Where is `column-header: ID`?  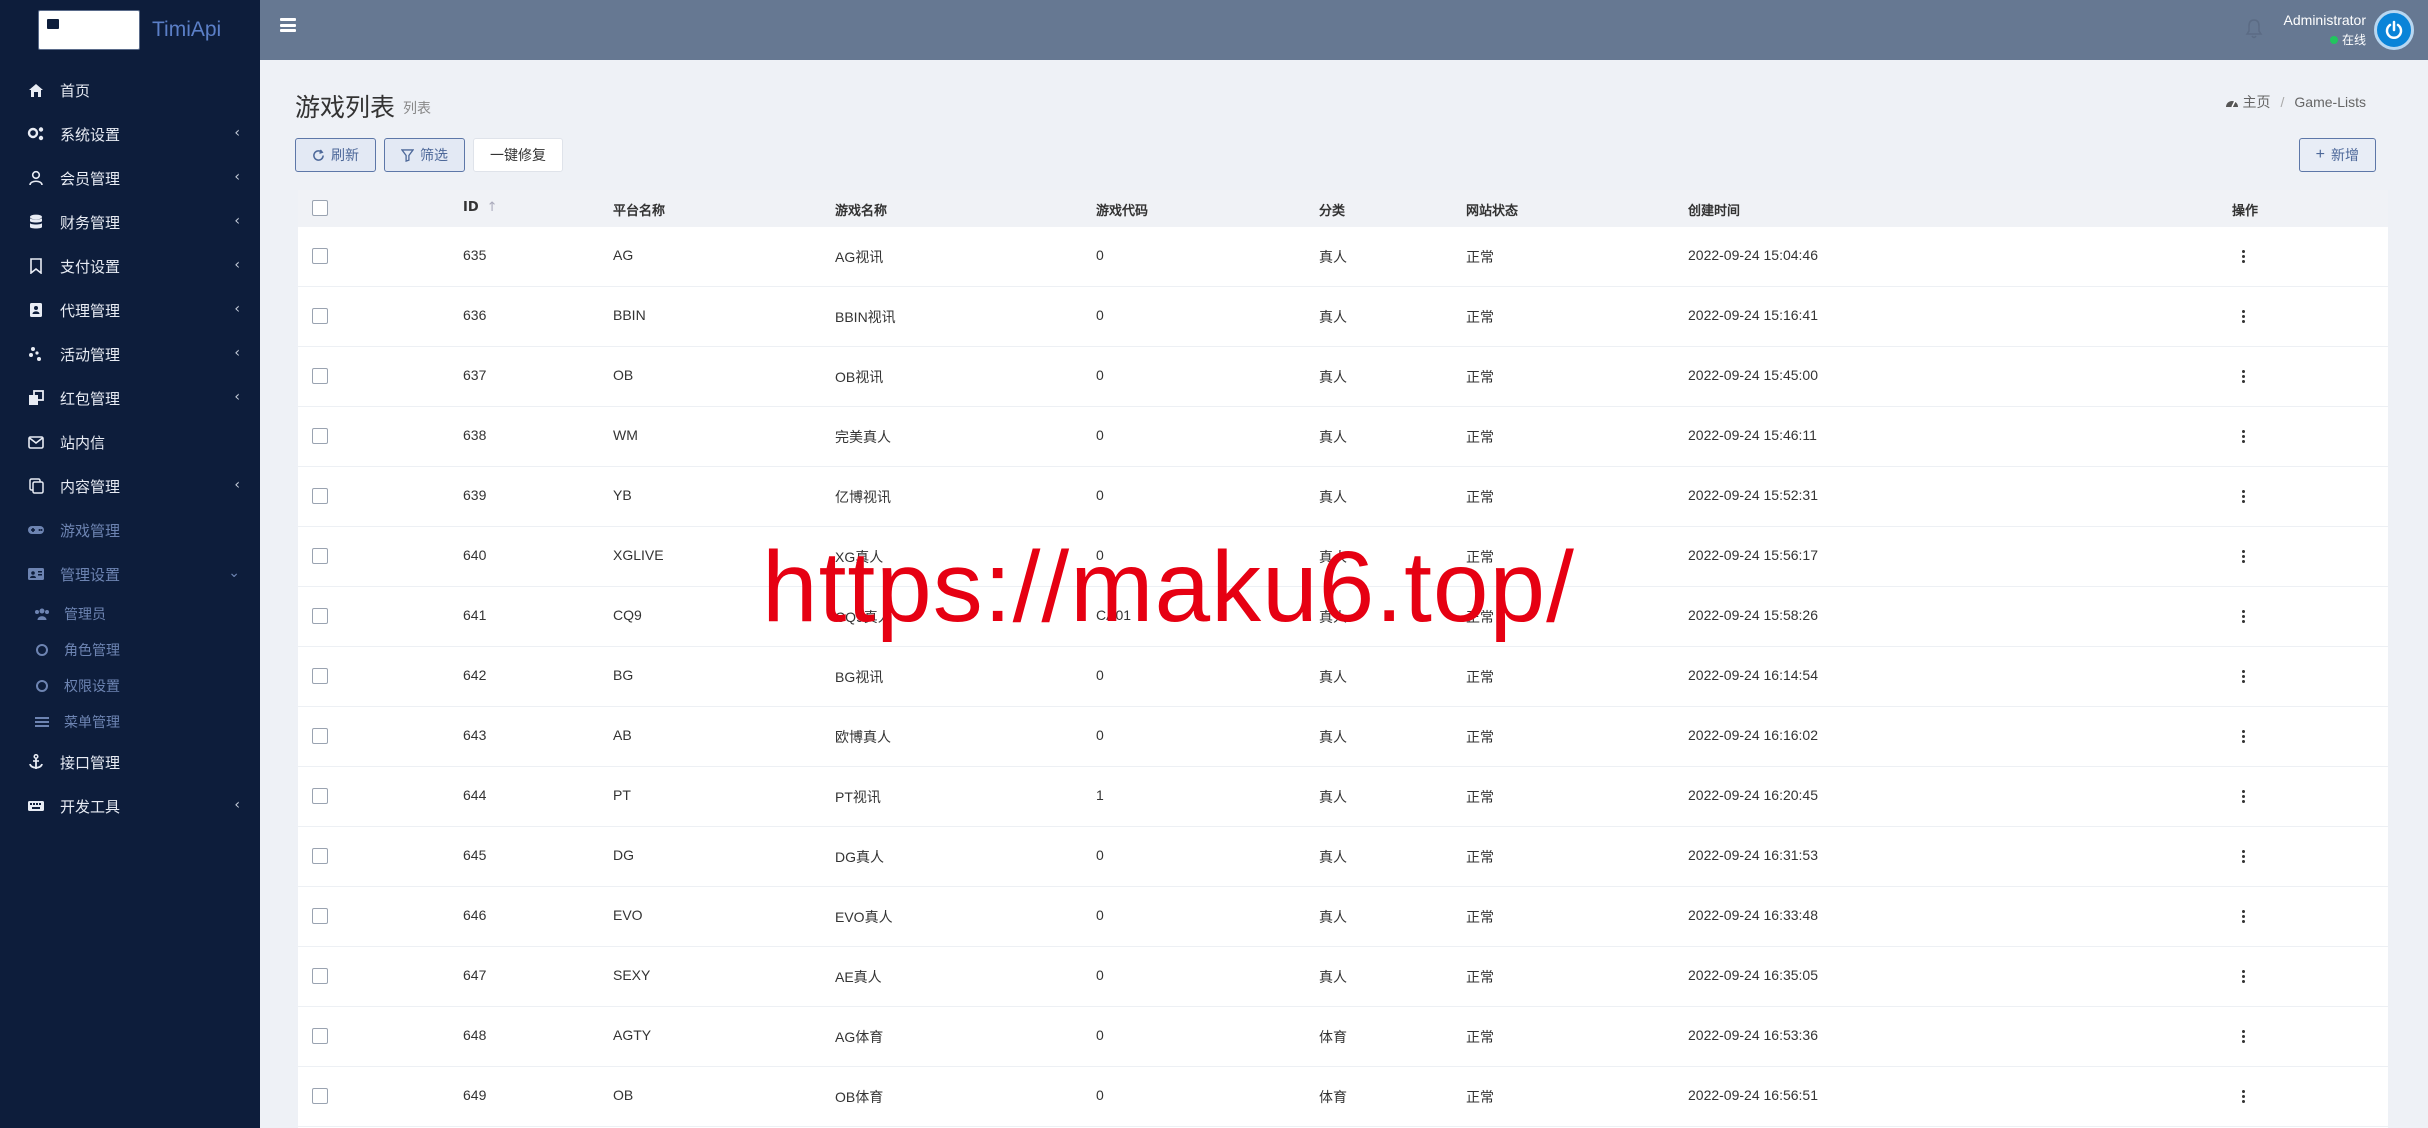 column-header: ID is located at coordinates (471, 207).